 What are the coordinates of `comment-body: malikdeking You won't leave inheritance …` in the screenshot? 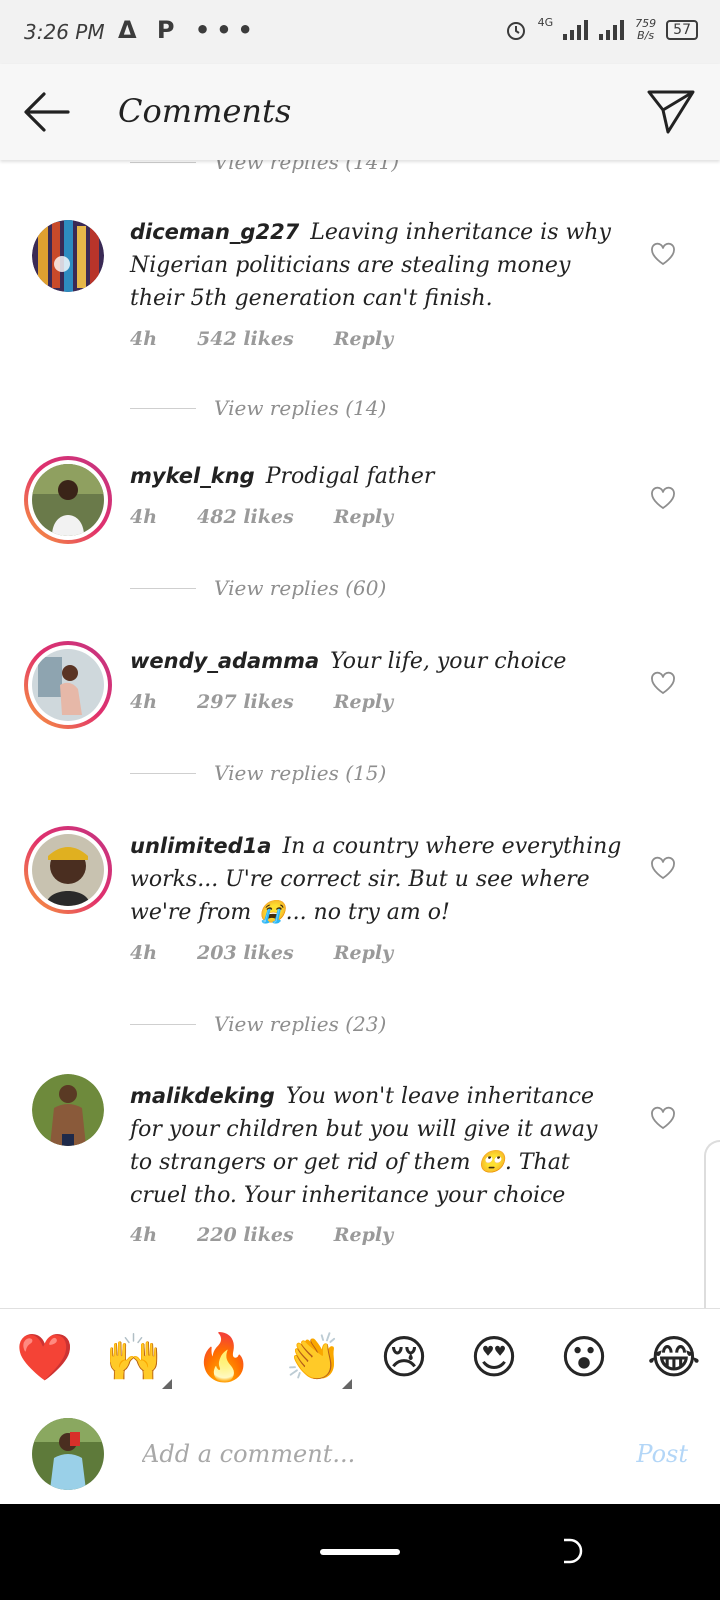 It's located at (378, 1146).